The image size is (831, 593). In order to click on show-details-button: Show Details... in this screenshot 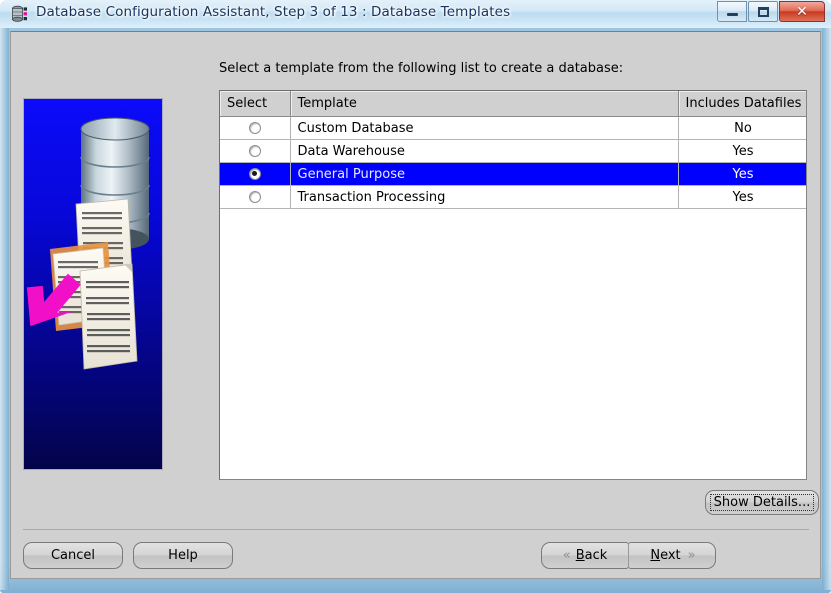, I will do `click(762, 502)`.